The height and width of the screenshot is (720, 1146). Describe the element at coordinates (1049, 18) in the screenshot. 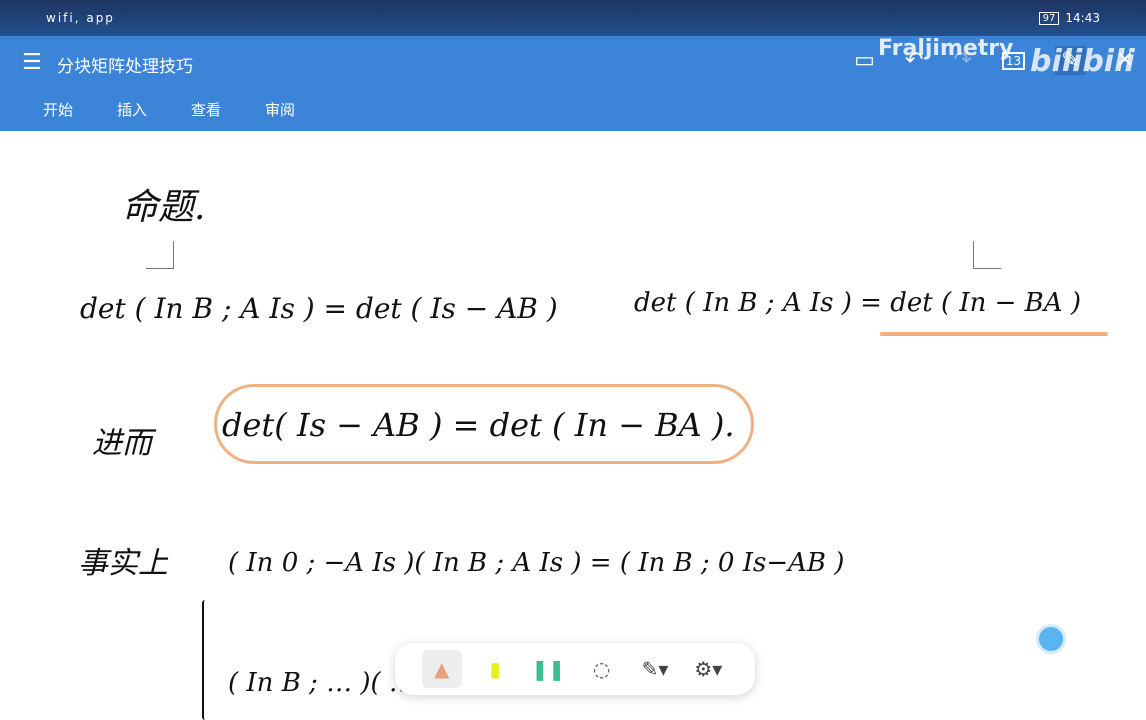

I see `battery-indicator: 97` at that location.